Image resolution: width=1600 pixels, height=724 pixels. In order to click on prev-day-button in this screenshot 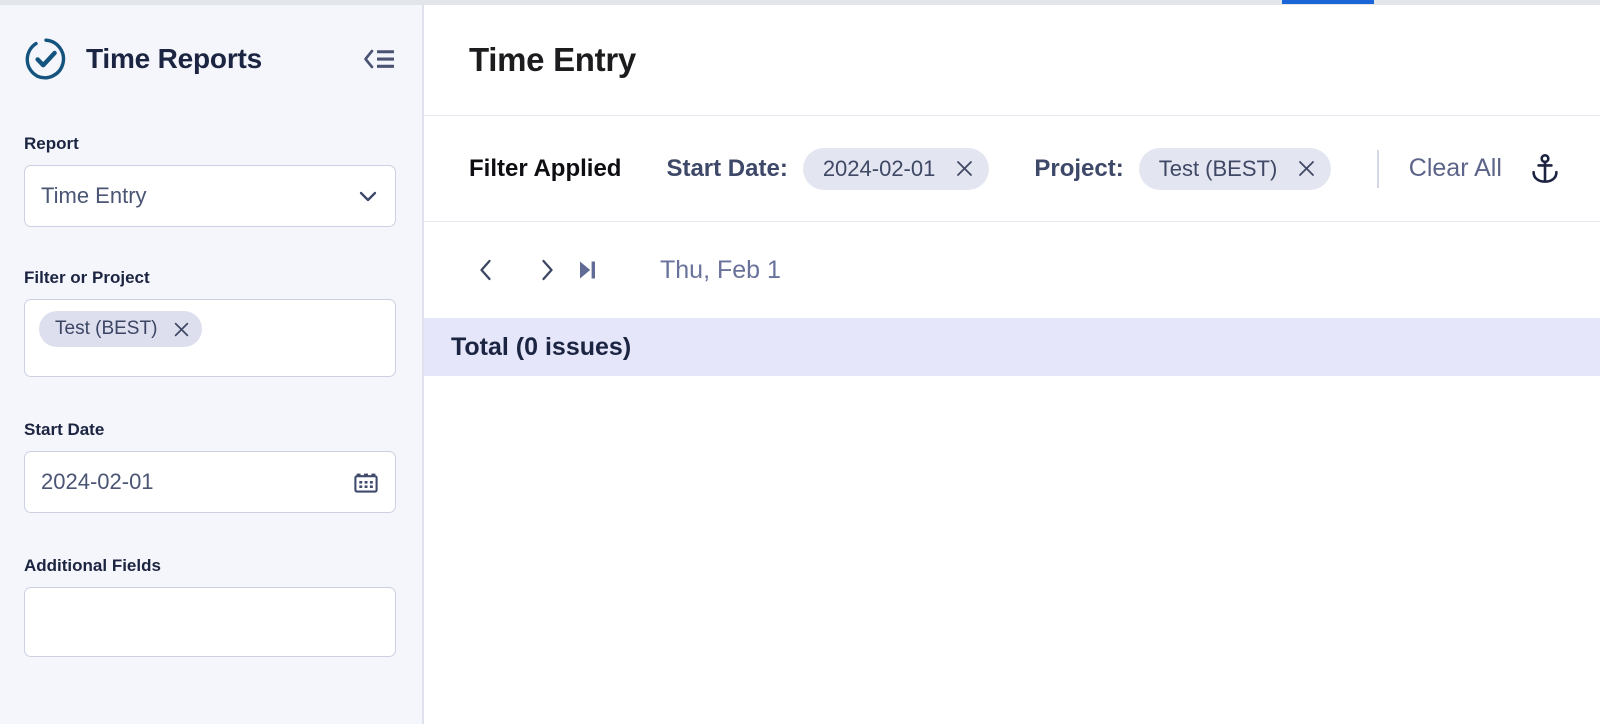, I will do `click(486, 270)`.